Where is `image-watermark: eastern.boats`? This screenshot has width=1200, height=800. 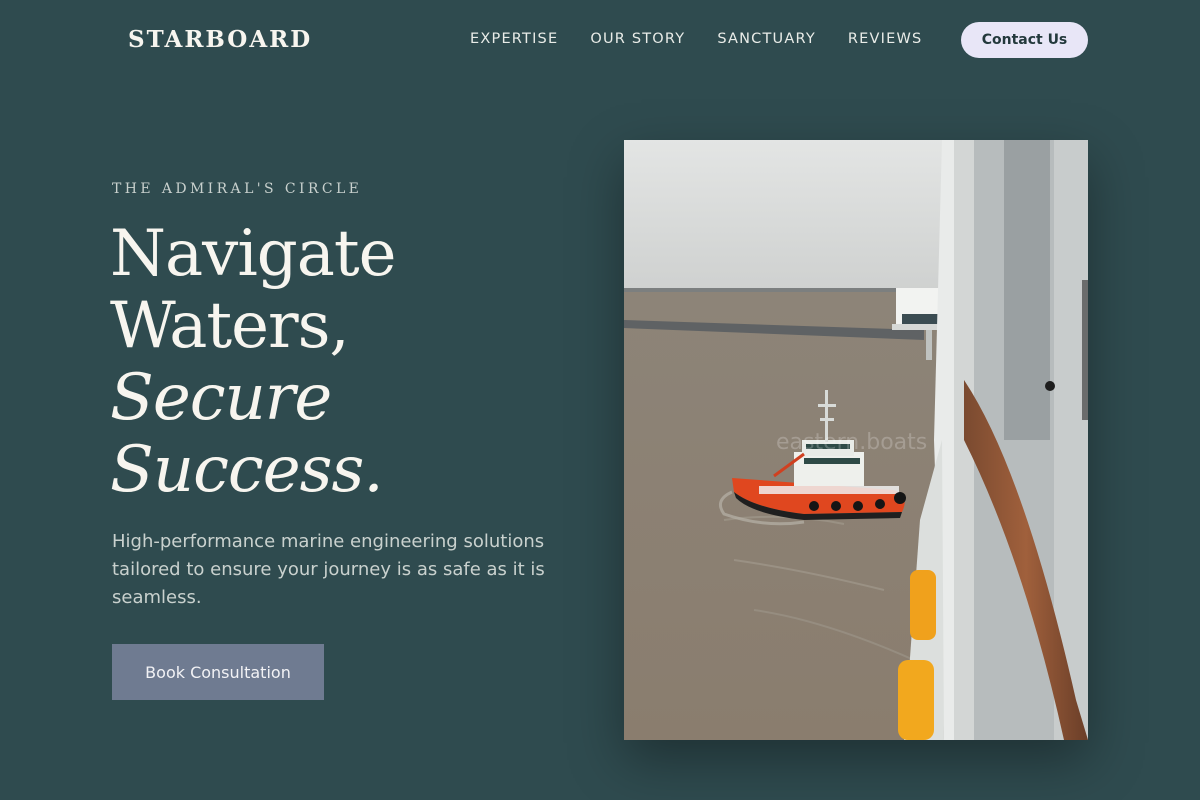
image-watermark: eastern.boats is located at coordinates (852, 442).